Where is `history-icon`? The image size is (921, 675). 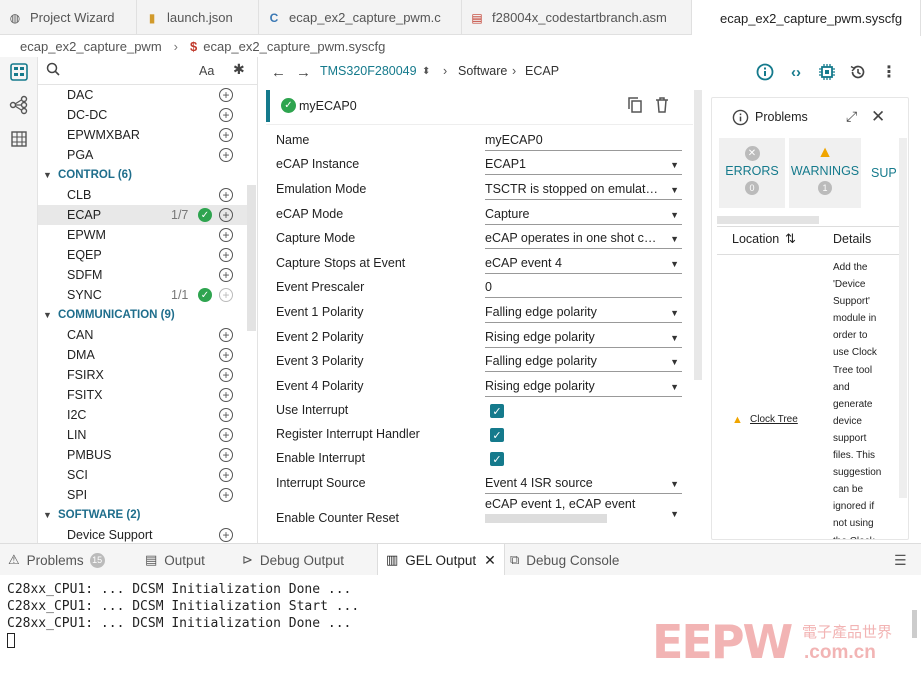
history-icon is located at coordinates (858, 72).